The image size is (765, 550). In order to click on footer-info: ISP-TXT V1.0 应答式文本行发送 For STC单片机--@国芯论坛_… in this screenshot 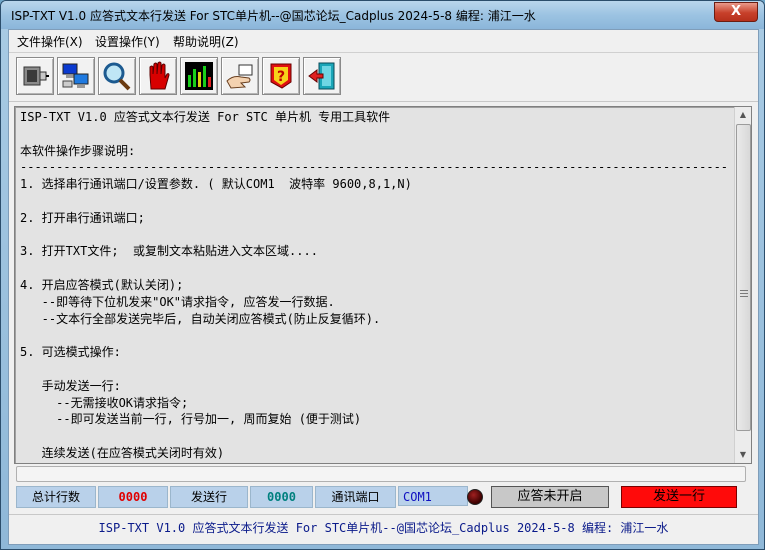, I will do `click(383, 528)`.